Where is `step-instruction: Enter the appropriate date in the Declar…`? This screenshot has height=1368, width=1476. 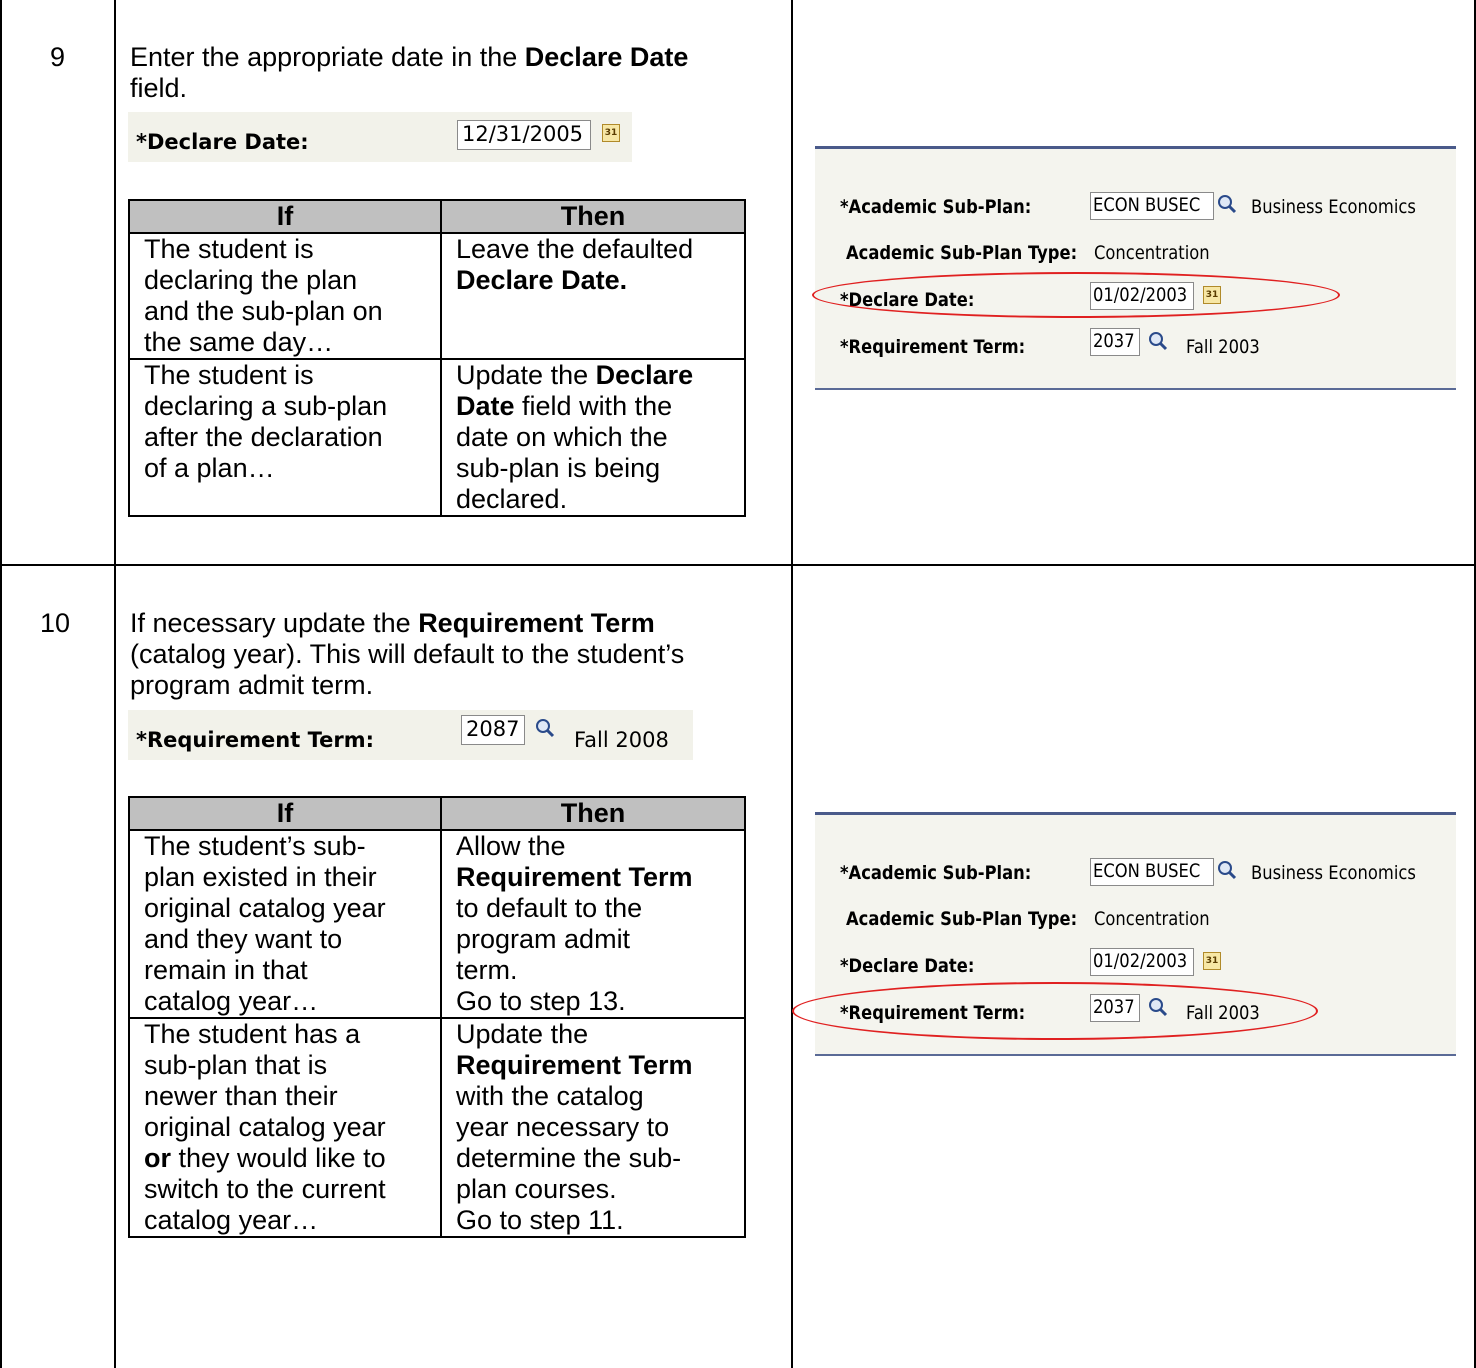 step-instruction: Enter the appropriate date in the Declar… is located at coordinates (409, 72).